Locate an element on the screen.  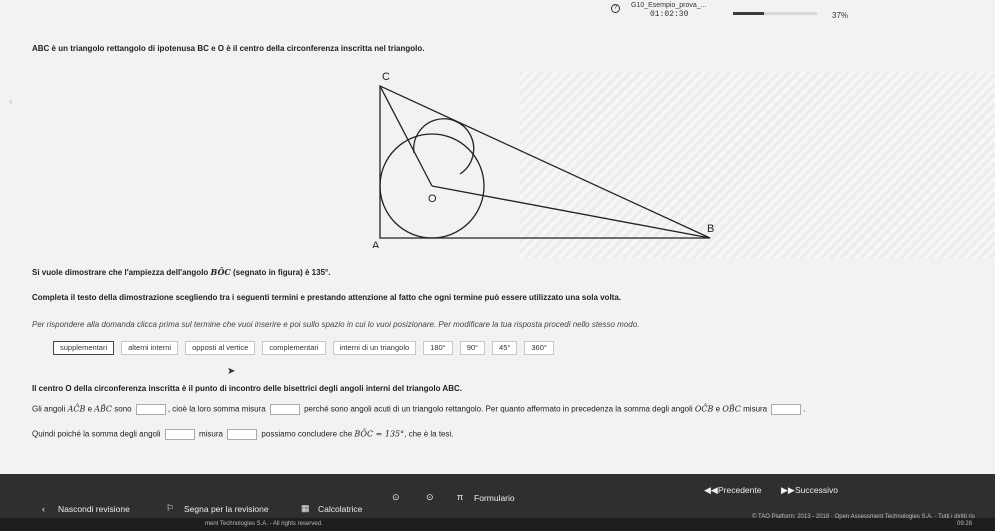
angle-acb: AĈB is located at coordinates (76, 409).